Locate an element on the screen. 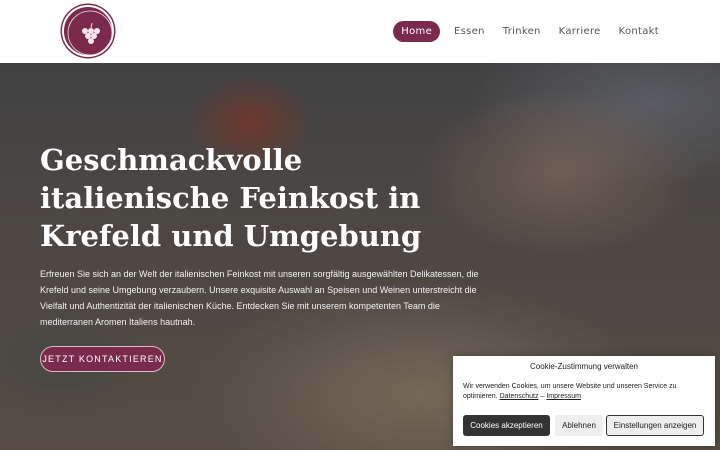 This screenshot has height=450, width=720. accept-cookies-button: Cookies akzeptieren is located at coordinates (506, 425).